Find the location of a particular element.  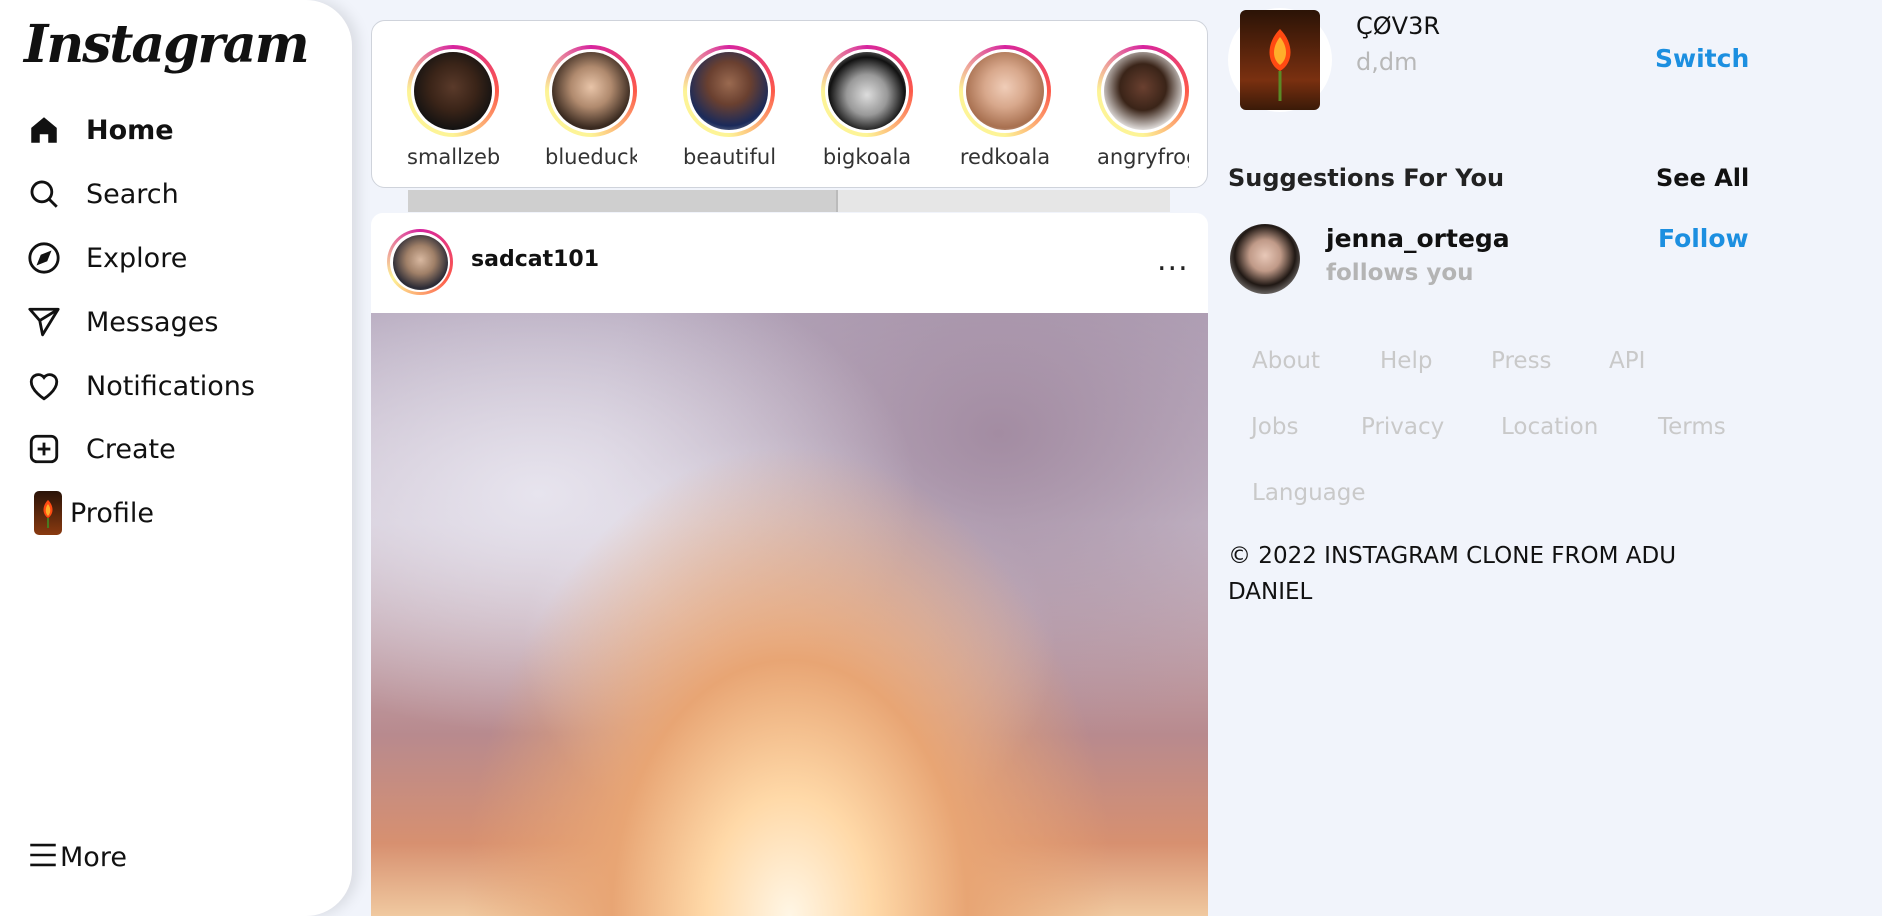

sidebar-item-label: Profile is located at coordinates (112, 513).